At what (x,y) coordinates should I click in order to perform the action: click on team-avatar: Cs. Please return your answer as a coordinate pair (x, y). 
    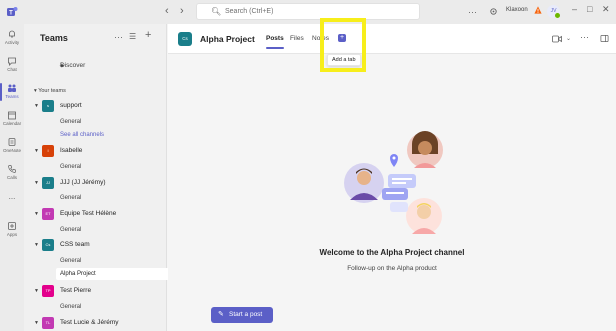
    Looking at the image, I should click on (48, 245).